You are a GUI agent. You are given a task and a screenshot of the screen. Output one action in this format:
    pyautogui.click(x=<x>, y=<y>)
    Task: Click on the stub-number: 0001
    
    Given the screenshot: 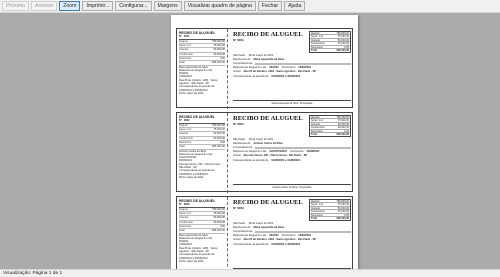 What is the action you would take?
    pyautogui.click(x=186, y=36)
    